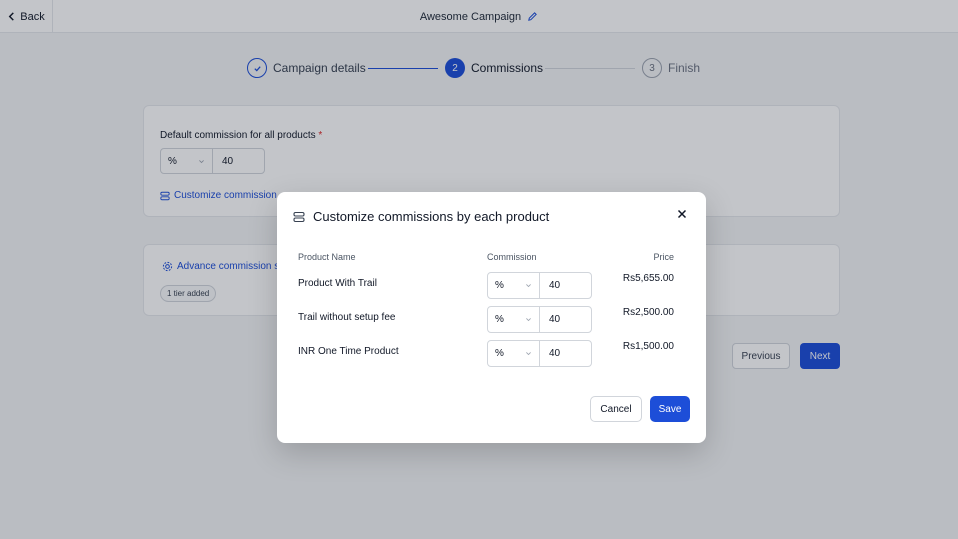 This screenshot has height=539, width=958. Describe the element at coordinates (648, 312) in the screenshot. I see `product-price: Rs2,500.00` at that location.